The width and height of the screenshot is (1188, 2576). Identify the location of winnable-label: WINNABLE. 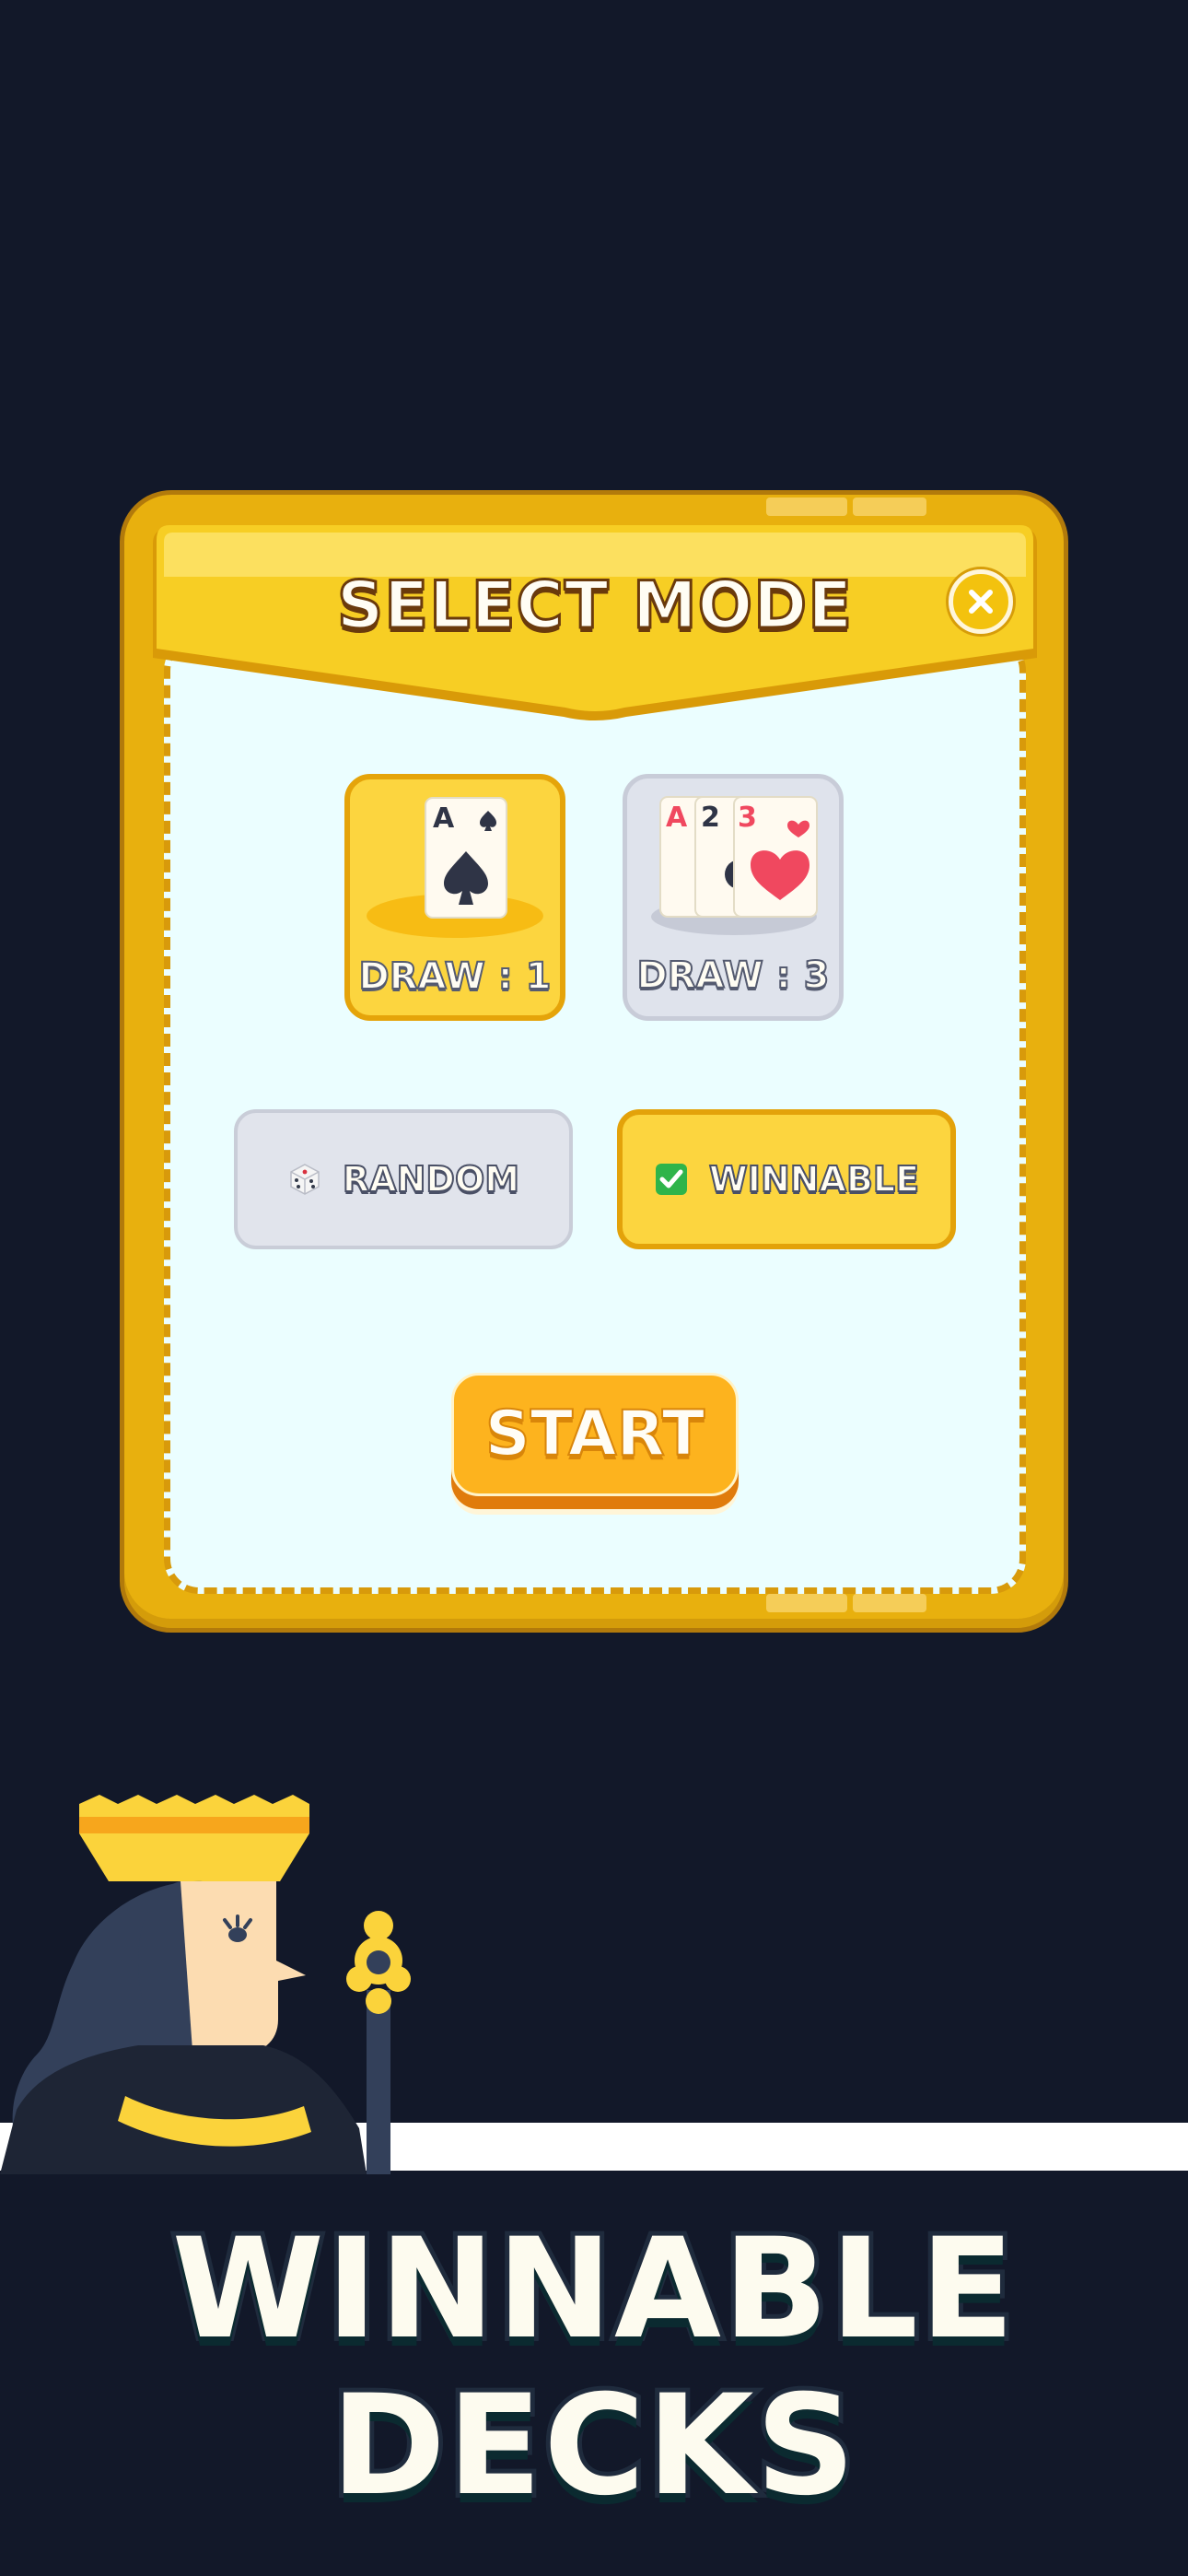
(814, 1179).